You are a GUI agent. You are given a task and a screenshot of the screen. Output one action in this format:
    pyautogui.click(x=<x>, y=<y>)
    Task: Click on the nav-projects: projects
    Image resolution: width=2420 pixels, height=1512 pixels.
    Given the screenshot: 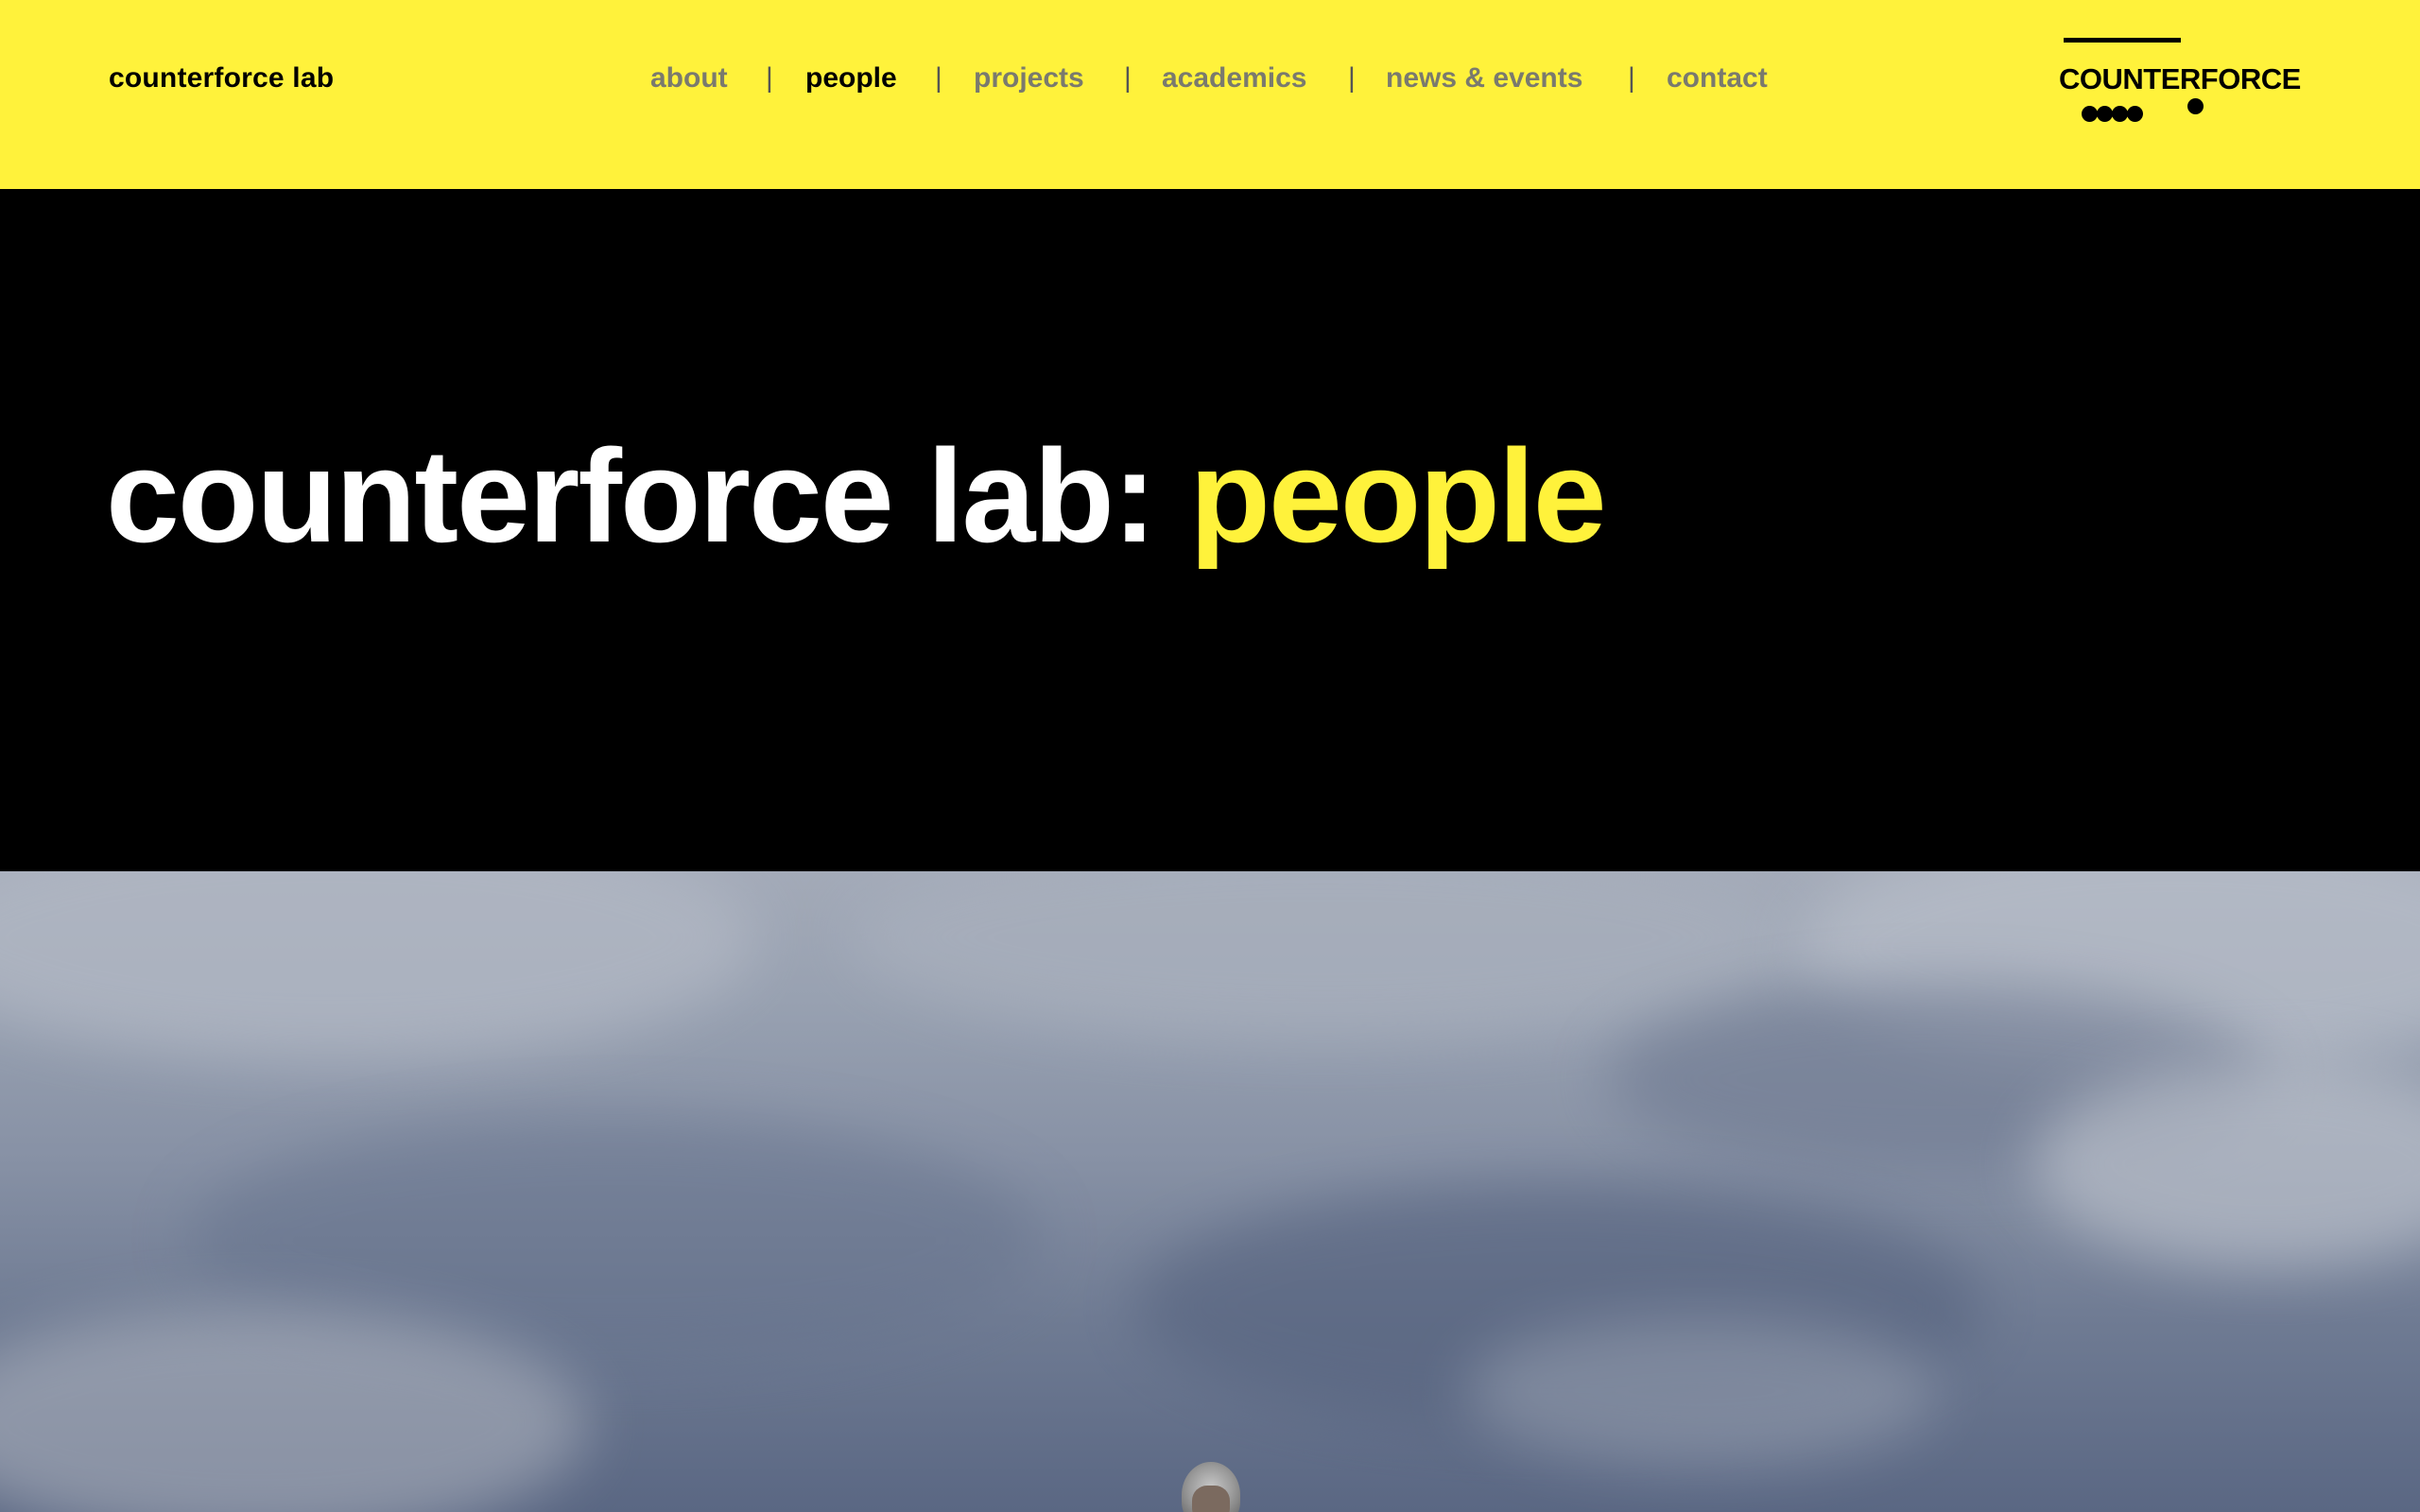 What is the action you would take?
    pyautogui.click(x=1029, y=78)
    